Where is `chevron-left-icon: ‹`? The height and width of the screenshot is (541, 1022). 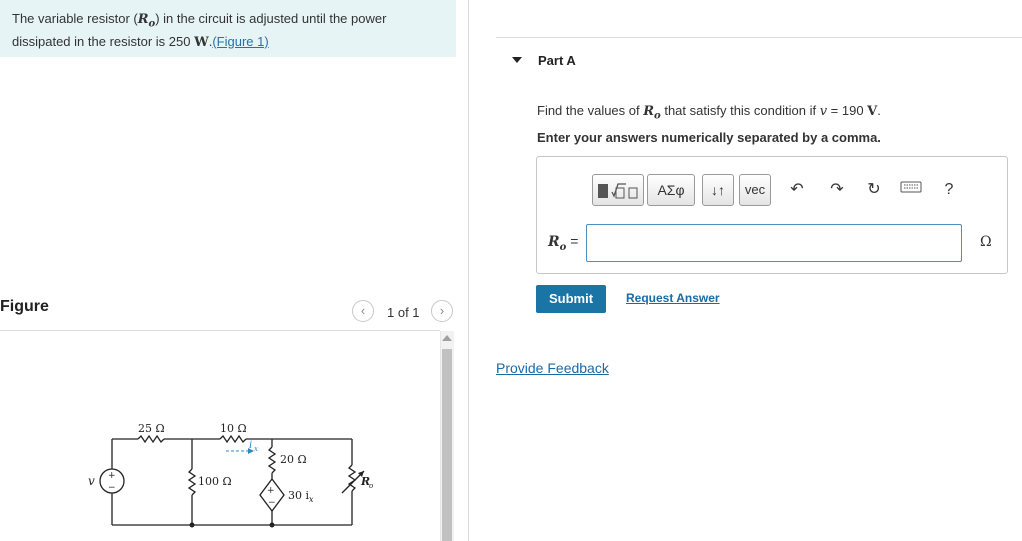
chevron-left-icon: ‹ is located at coordinates (363, 310).